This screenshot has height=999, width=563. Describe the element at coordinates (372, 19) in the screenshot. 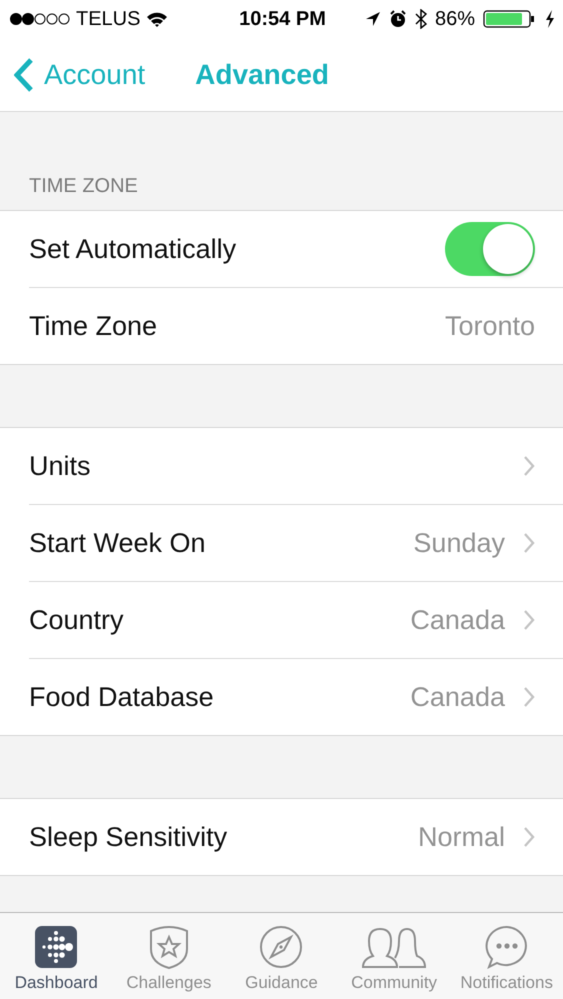

I see `location-icon` at that location.